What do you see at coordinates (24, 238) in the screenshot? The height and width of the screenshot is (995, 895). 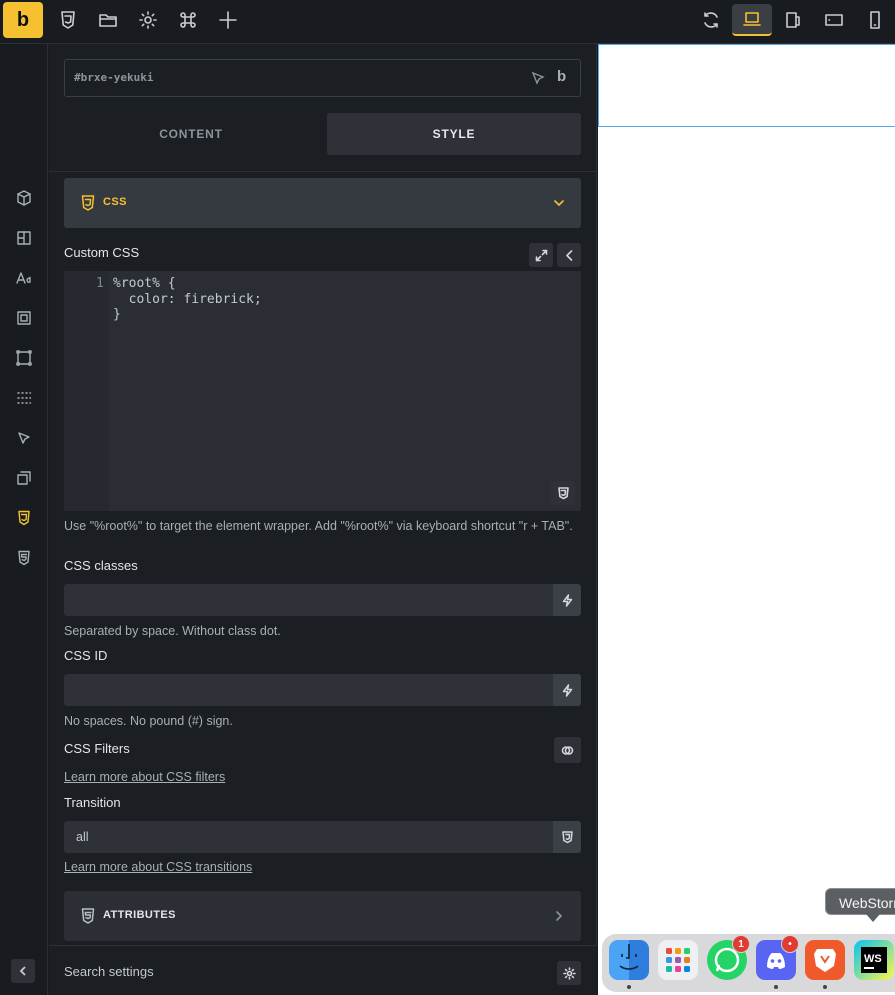 I see `layout-icon` at bounding box center [24, 238].